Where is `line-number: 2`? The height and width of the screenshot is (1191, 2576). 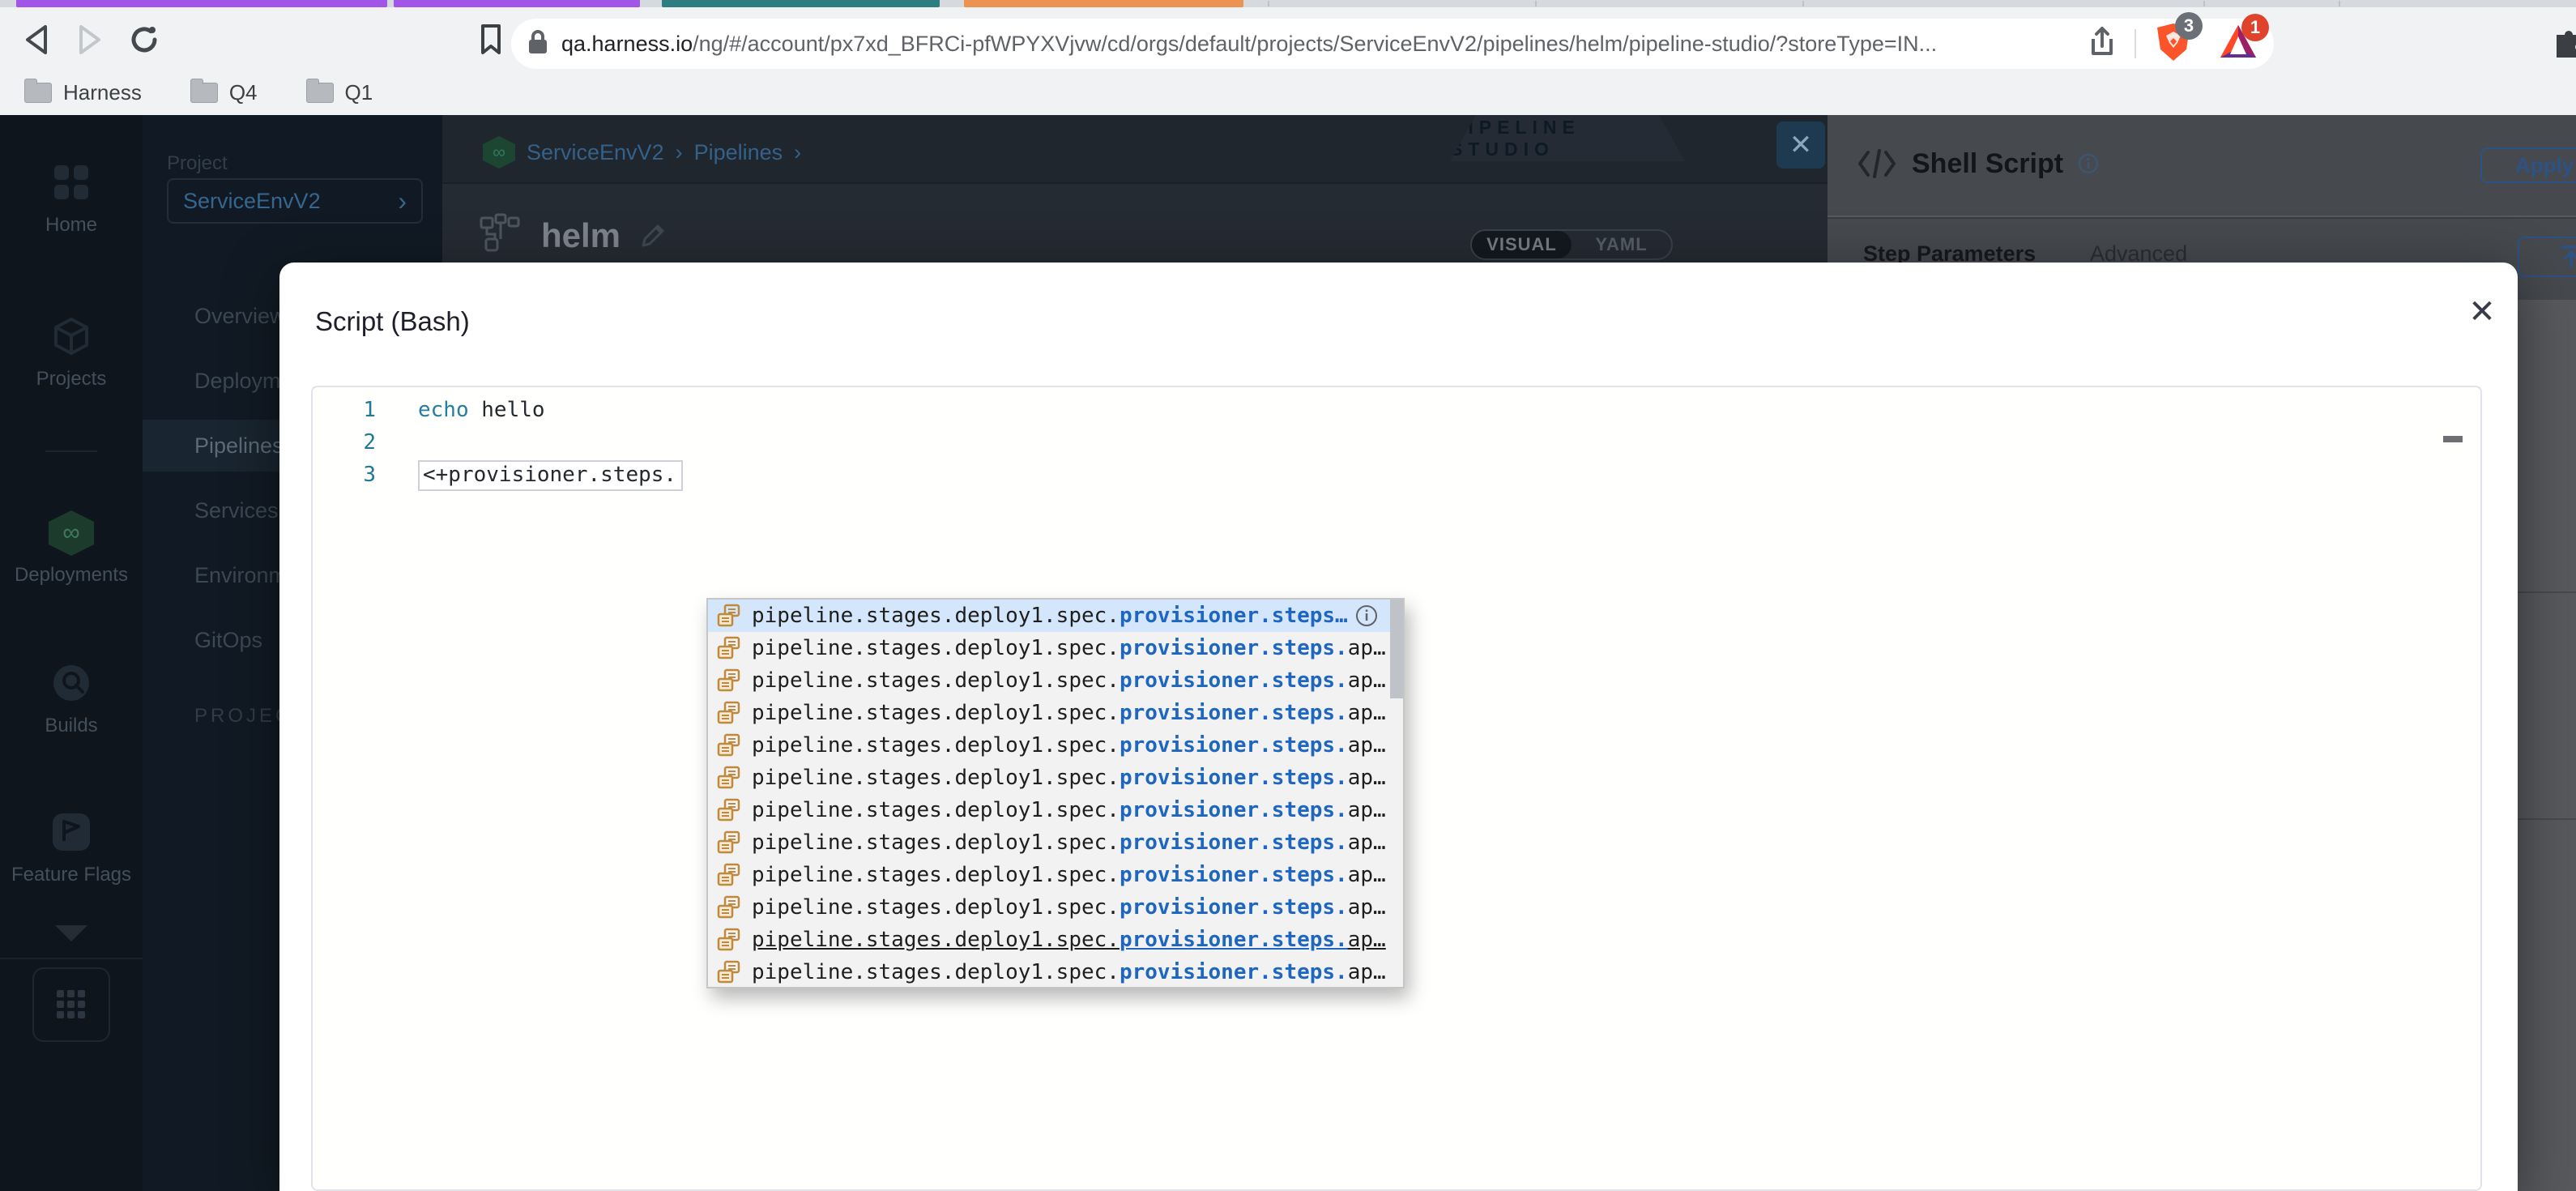
line-number: 2 is located at coordinates (370, 442).